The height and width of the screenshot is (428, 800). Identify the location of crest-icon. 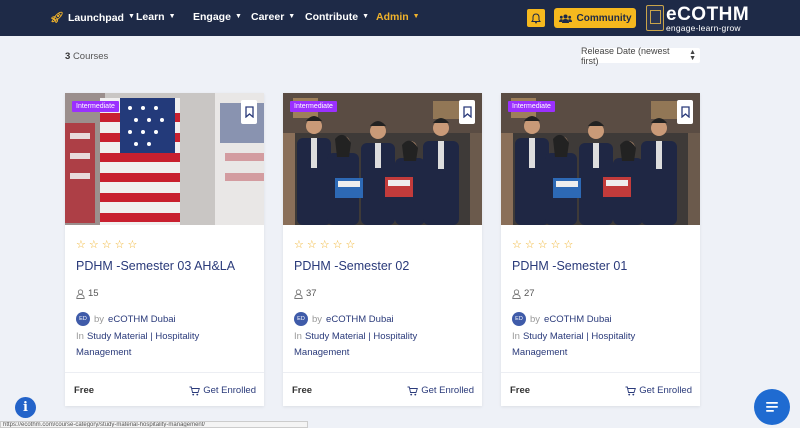
(655, 18).